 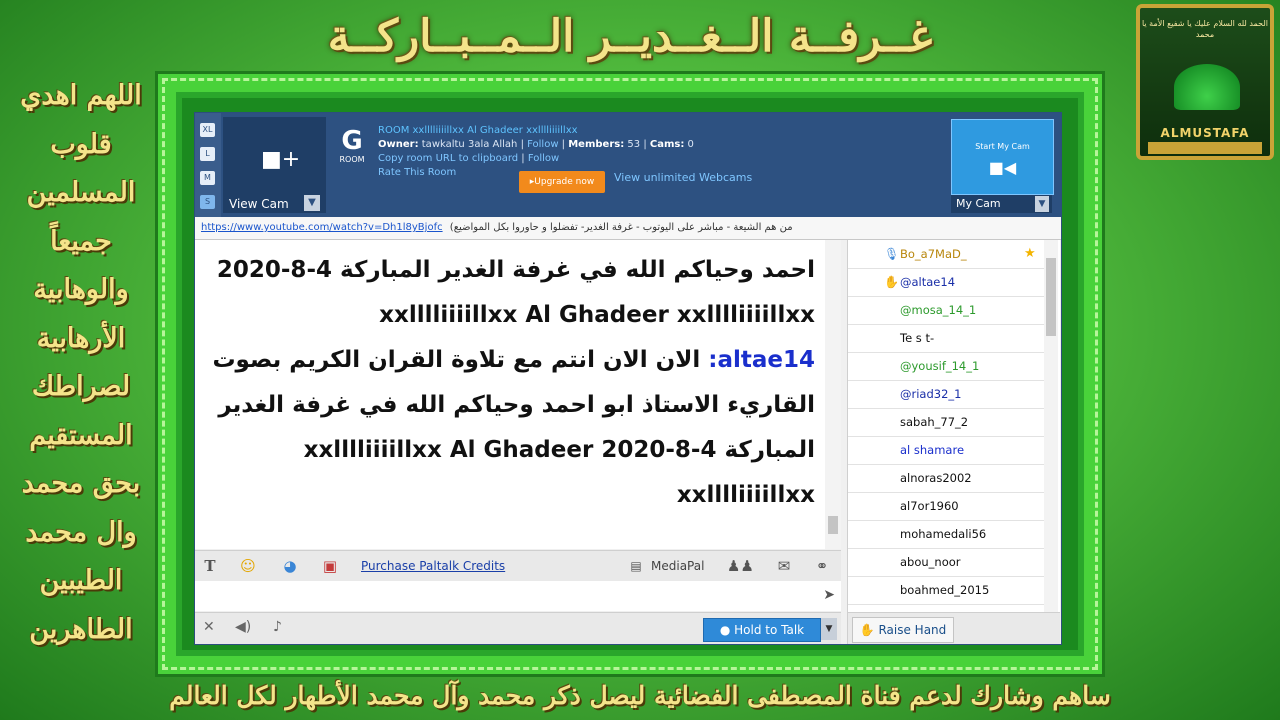 I want to click on hold-to-talk-button: ● Hold to Talk, so click(x=762, y=630).